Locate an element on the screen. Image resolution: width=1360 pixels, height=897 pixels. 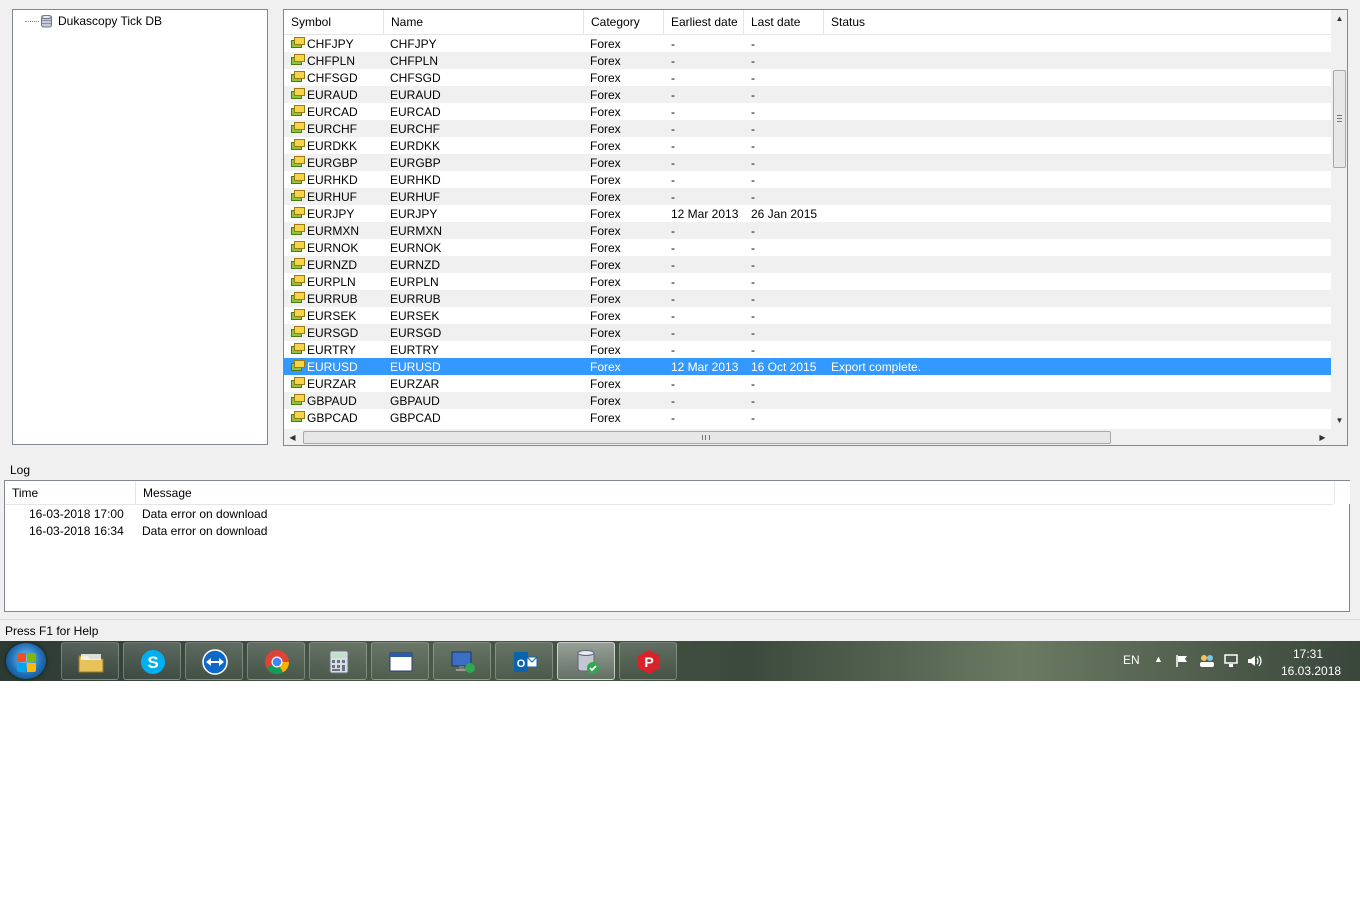
table-row: EURAUD EURAUD Forex - - is located at coordinates (807, 94).